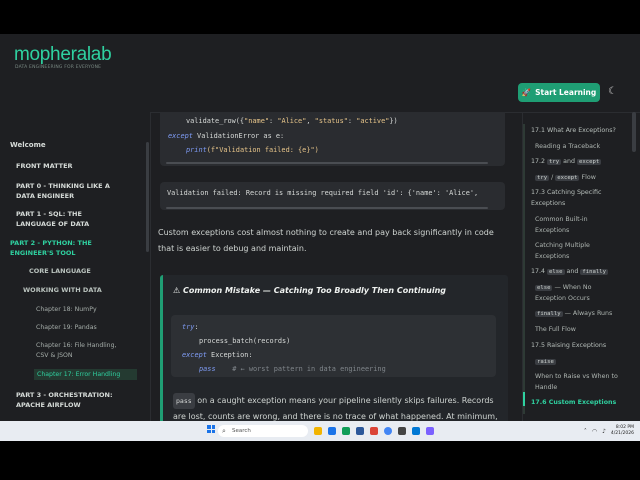 The image size is (640, 480). What do you see at coordinates (28, 145) in the screenshot?
I see `sidebar-item-welcome: Welcome` at bounding box center [28, 145].